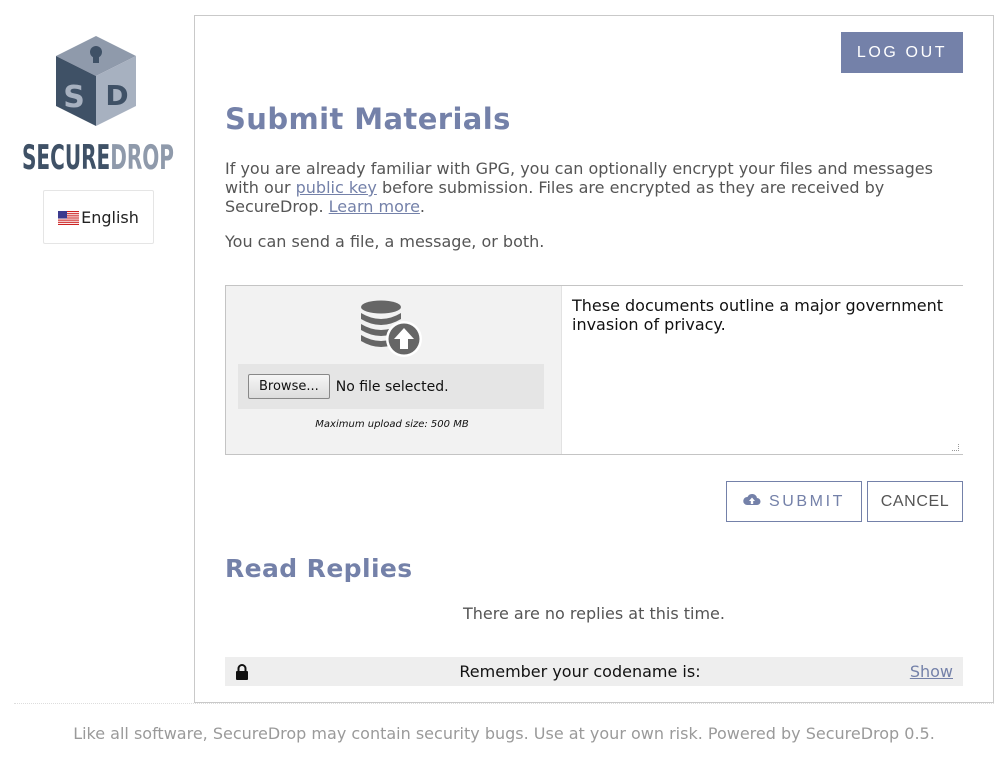  What do you see at coordinates (504, 703) in the screenshot?
I see `footer-divider` at bounding box center [504, 703].